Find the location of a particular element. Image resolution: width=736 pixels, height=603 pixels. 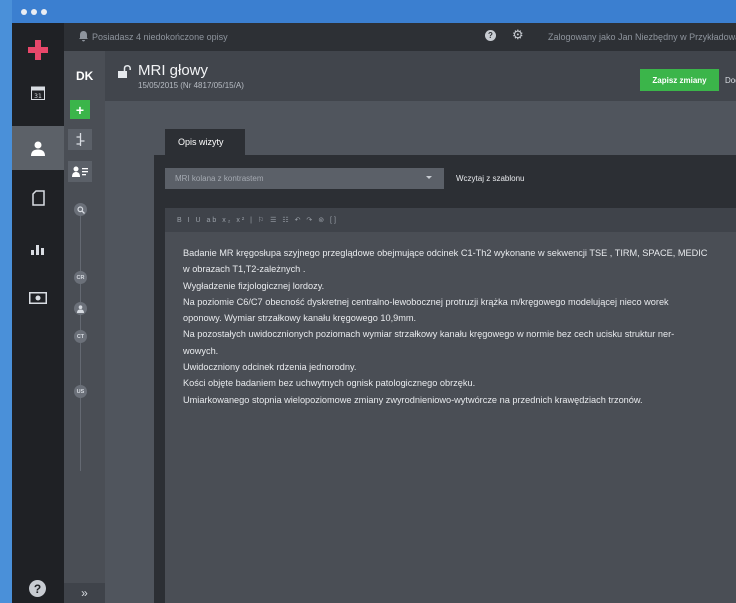

page-subtitle: 15/05/2015 (Nr 4817/05/15/A) is located at coordinates (191, 85).